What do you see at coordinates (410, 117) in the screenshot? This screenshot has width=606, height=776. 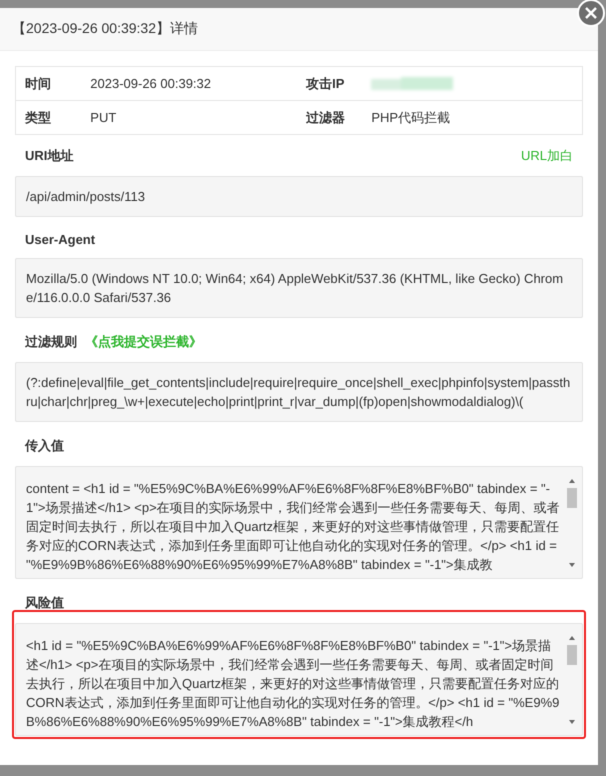 I see `field-value: PHP代码拦截` at bounding box center [410, 117].